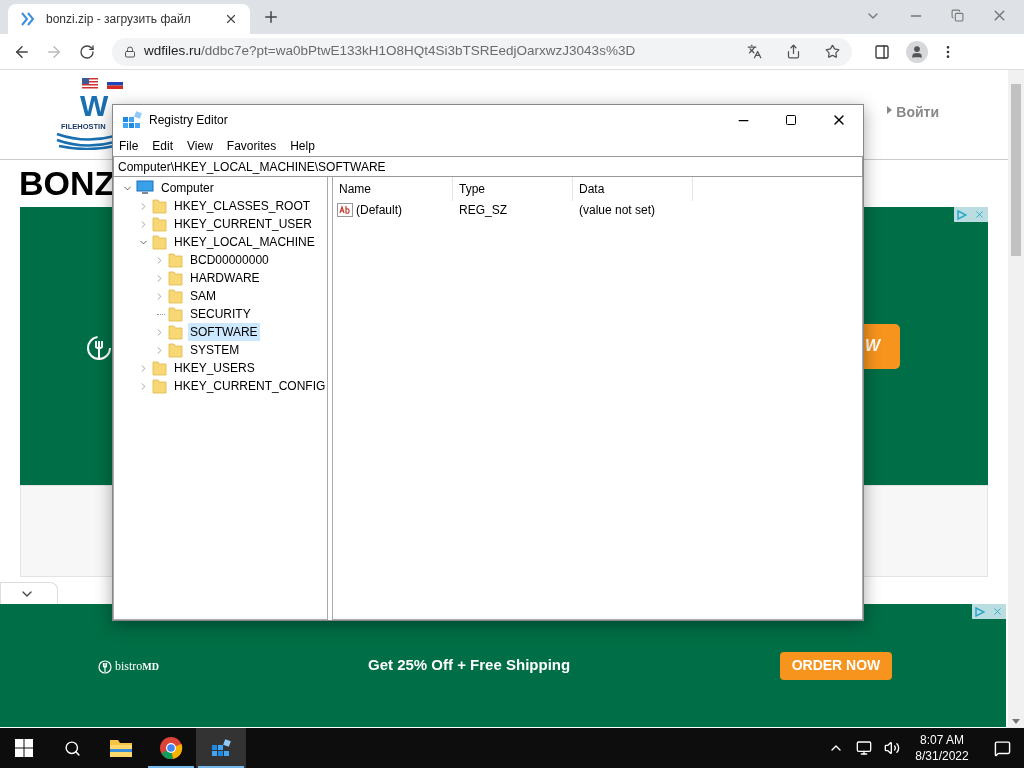 Image resolution: width=1024 pixels, height=768 pixels. Describe the element at coordinates (231, 19) in the screenshot. I see `close-icon` at that location.